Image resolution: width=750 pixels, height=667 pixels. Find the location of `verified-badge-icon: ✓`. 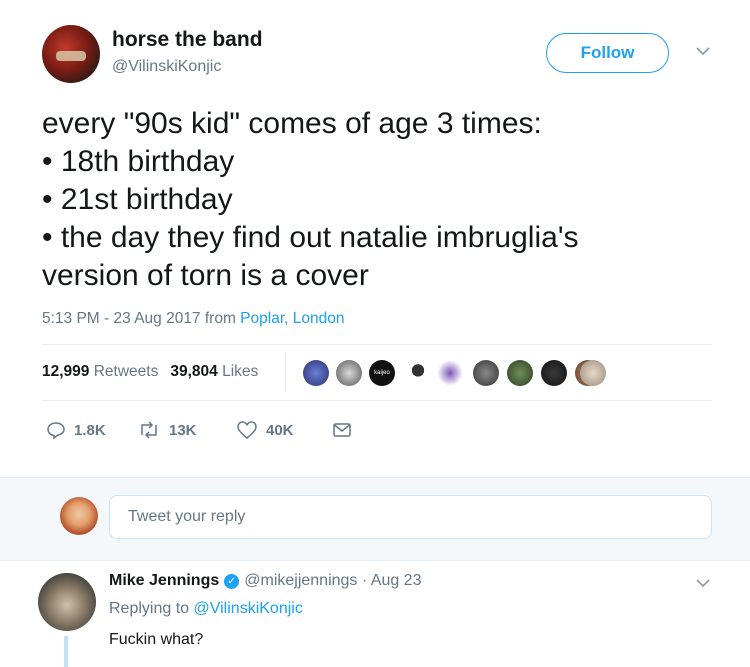

verified-badge-icon: ✓ is located at coordinates (232, 581).